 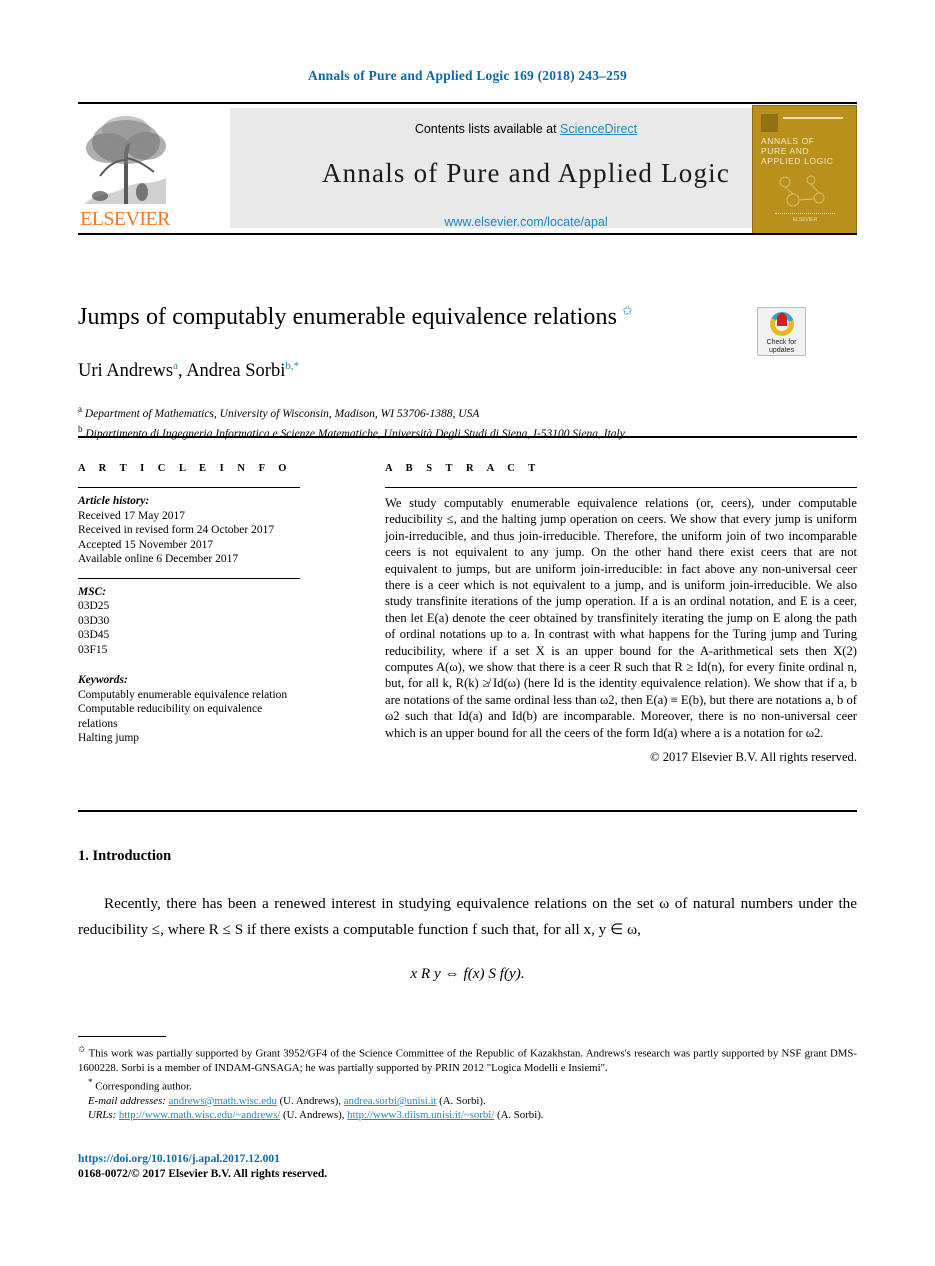 I want to click on cover-title-text: ANNALS OF PURE AND APPLIED LOGIC, so click(x=807, y=151).